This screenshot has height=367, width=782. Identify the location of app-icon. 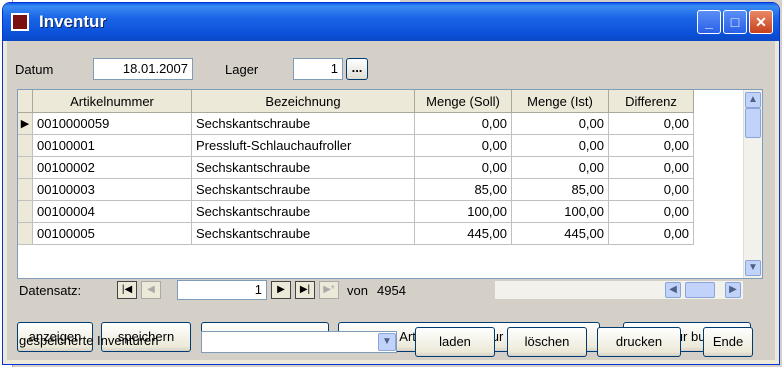
(20, 22).